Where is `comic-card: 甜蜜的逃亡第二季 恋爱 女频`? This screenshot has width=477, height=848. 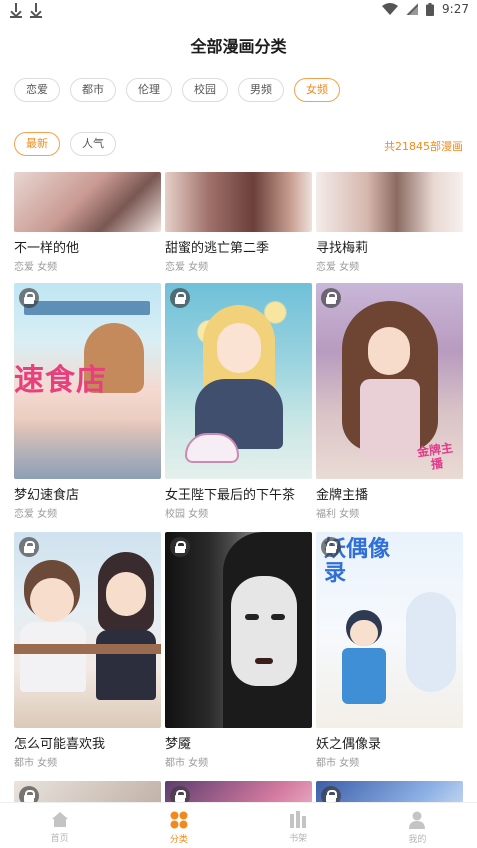 comic-card: 甜蜜的逃亡第二季 恋爱 女频 is located at coordinates (238, 222).